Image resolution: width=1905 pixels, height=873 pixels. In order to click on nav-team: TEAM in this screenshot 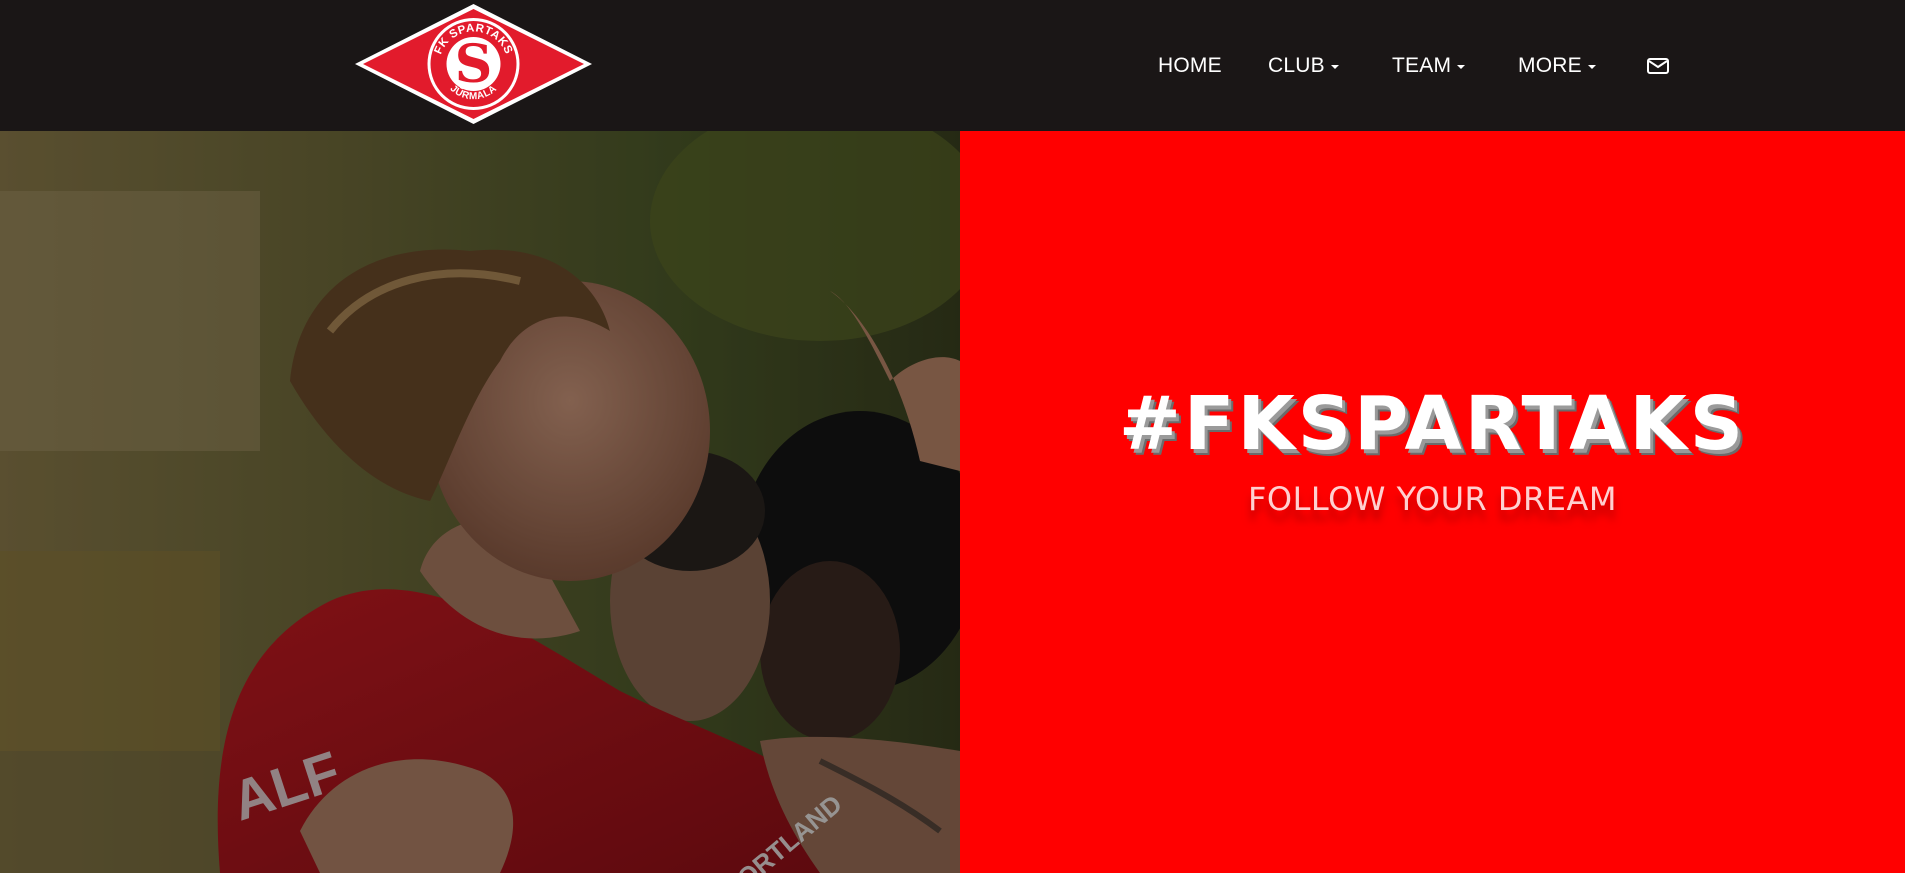, I will do `click(1429, 66)`.